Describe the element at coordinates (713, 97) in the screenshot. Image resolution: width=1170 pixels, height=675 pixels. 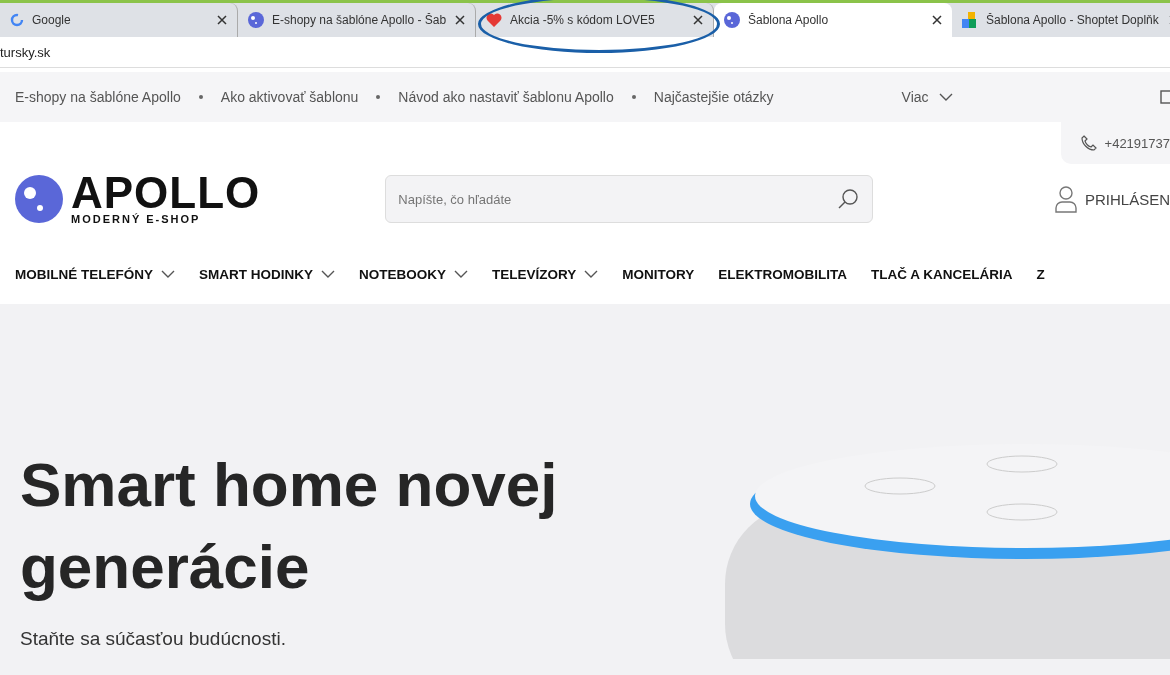
I see `top-link: Najčastejšie otázky` at that location.